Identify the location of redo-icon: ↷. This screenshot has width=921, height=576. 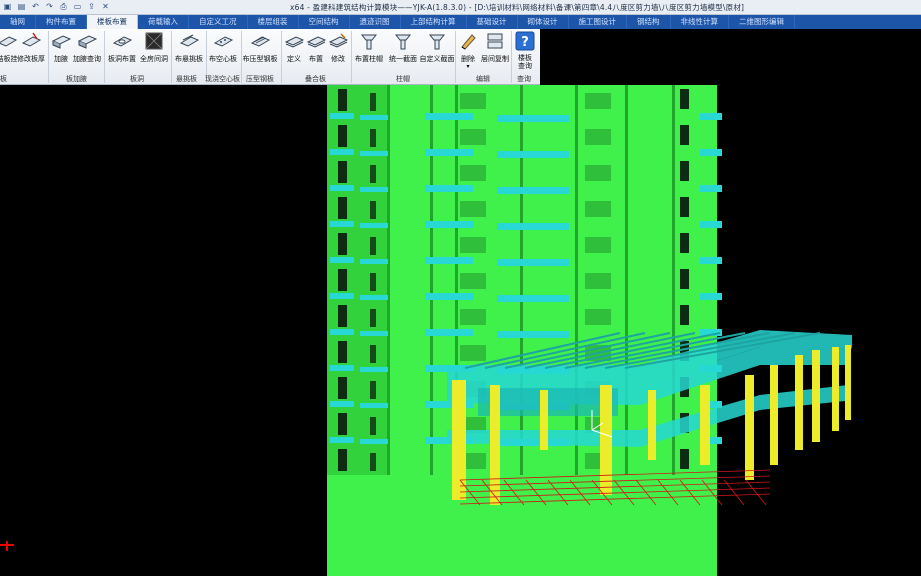
(49, 6).